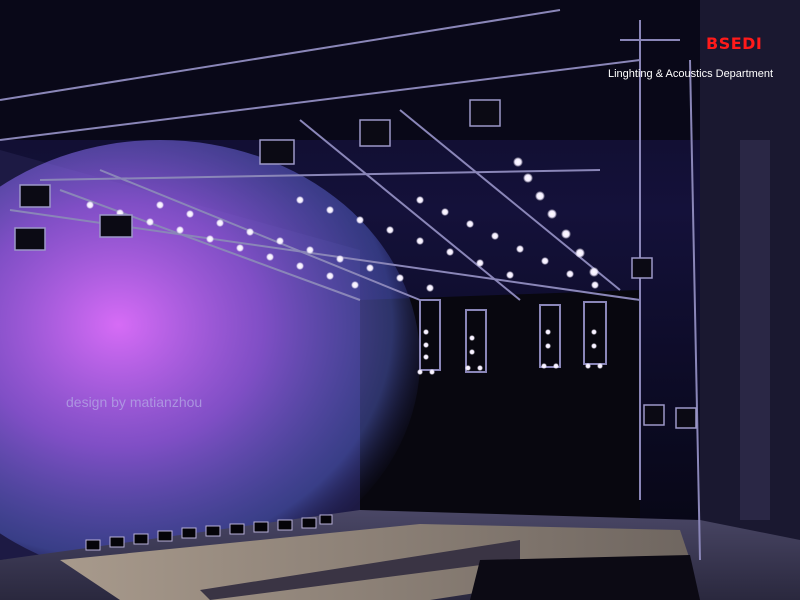 This screenshot has width=800, height=600. I want to click on department-label: Linghting & Acoustics Department, so click(691, 74).